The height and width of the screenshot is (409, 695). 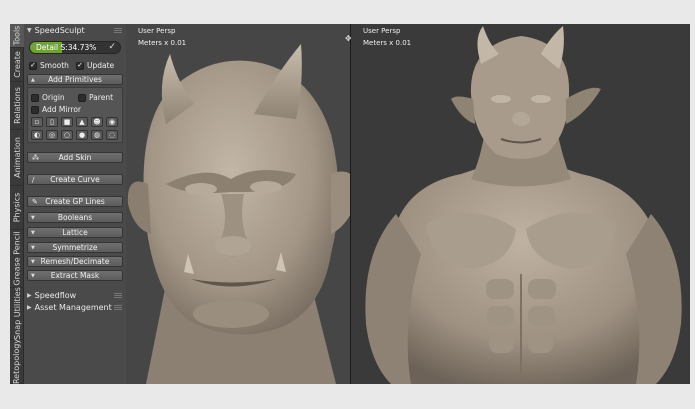 What do you see at coordinates (75, 179) in the screenshot?
I see `create-curve-button: ∕ Create Curve` at bounding box center [75, 179].